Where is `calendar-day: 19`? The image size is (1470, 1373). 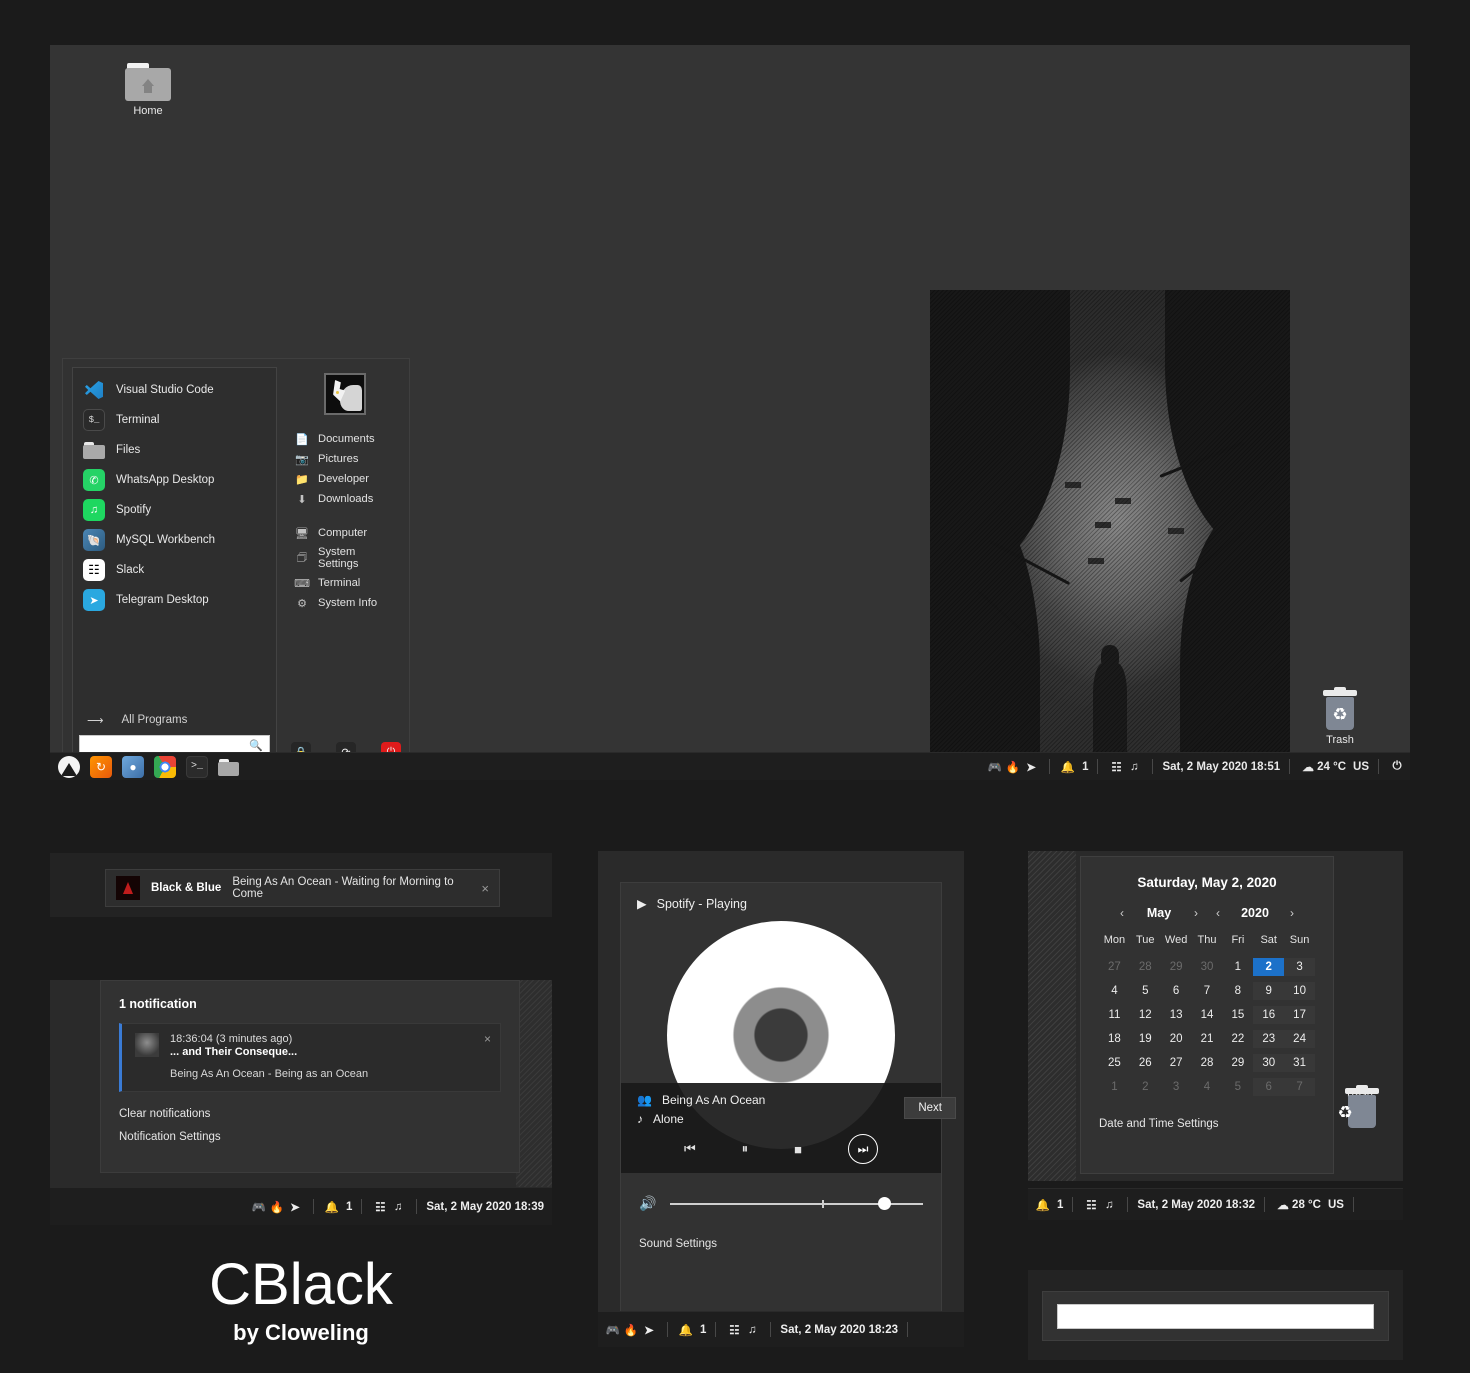
calendar-day: 19 is located at coordinates (1145, 1039).